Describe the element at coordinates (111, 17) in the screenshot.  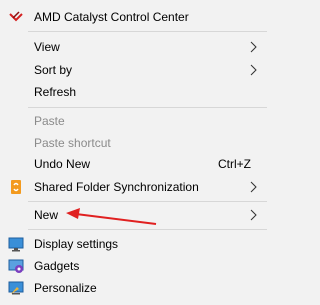
I see `menu-item-label: AMD Catalyst Control Center` at that location.